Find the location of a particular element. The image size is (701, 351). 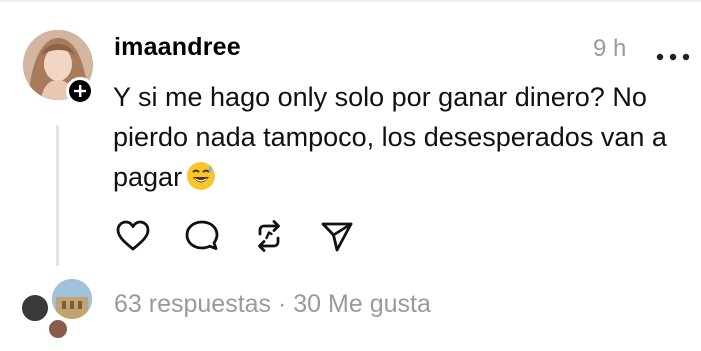

more-horizontal-icon is located at coordinates (673, 54).